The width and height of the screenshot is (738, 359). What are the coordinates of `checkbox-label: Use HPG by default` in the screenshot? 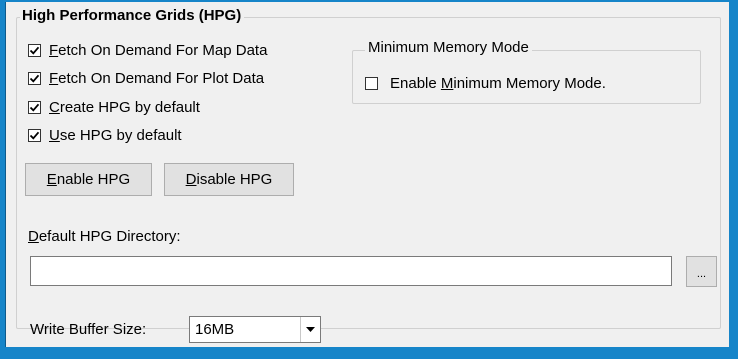 It's located at (115, 135).